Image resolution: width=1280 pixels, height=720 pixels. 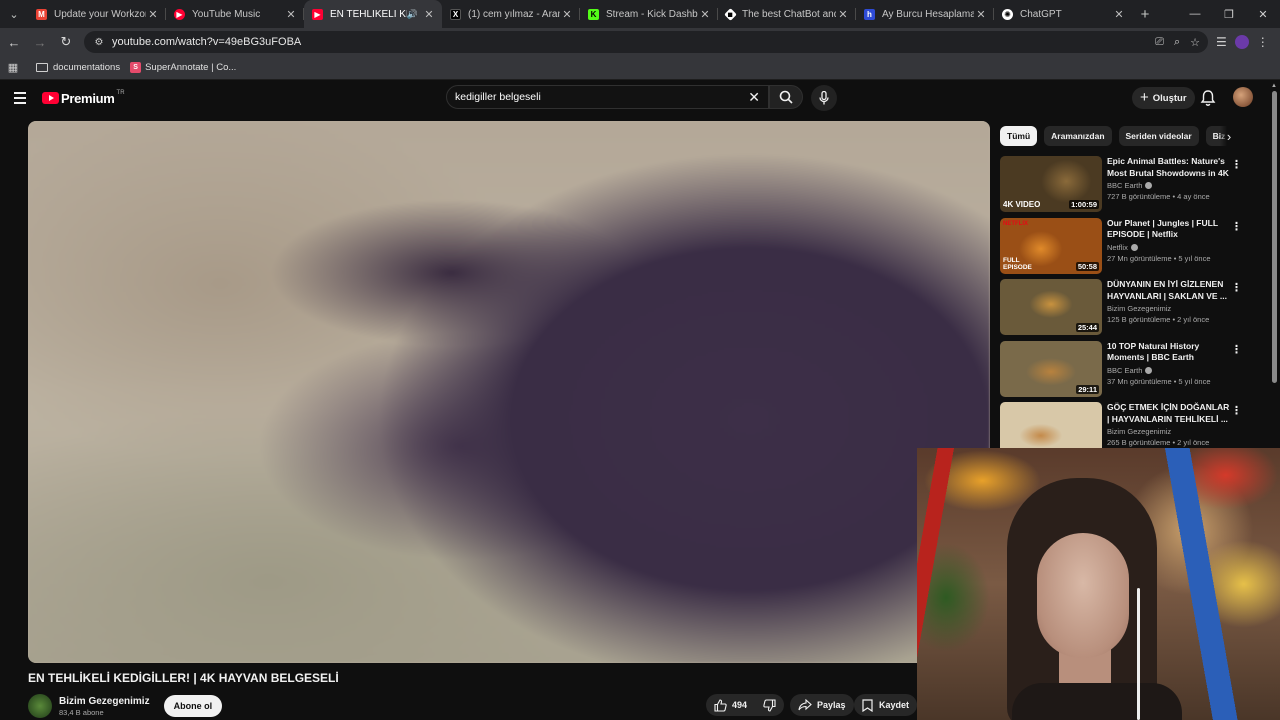 I want to click on cast-icon: ⎚, so click(x=1159, y=42).